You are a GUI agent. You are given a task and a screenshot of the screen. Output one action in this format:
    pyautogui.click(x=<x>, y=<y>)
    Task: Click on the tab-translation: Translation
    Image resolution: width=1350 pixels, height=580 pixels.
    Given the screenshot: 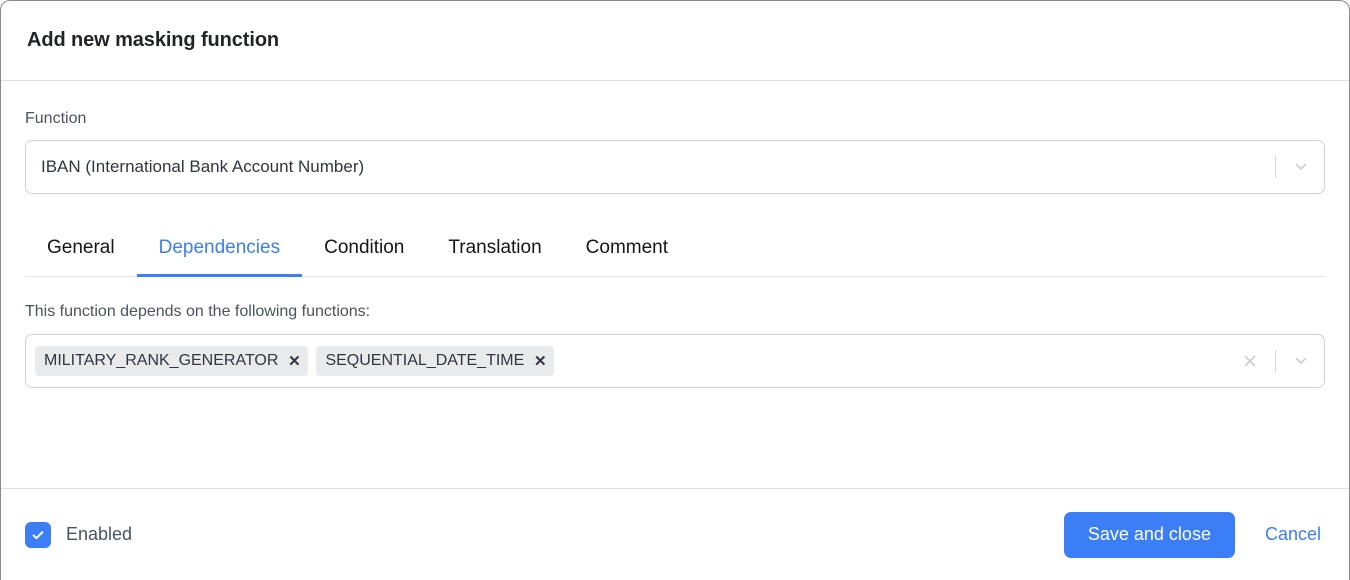 What is the action you would take?
    pyautogui.click(x=494, y=250)
    